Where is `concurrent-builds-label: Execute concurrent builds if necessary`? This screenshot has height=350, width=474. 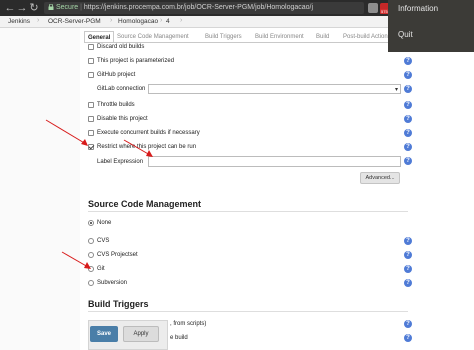
concurrent-builds-label: Execute concurrent builds if necessary is located at coordinates (148, 133).